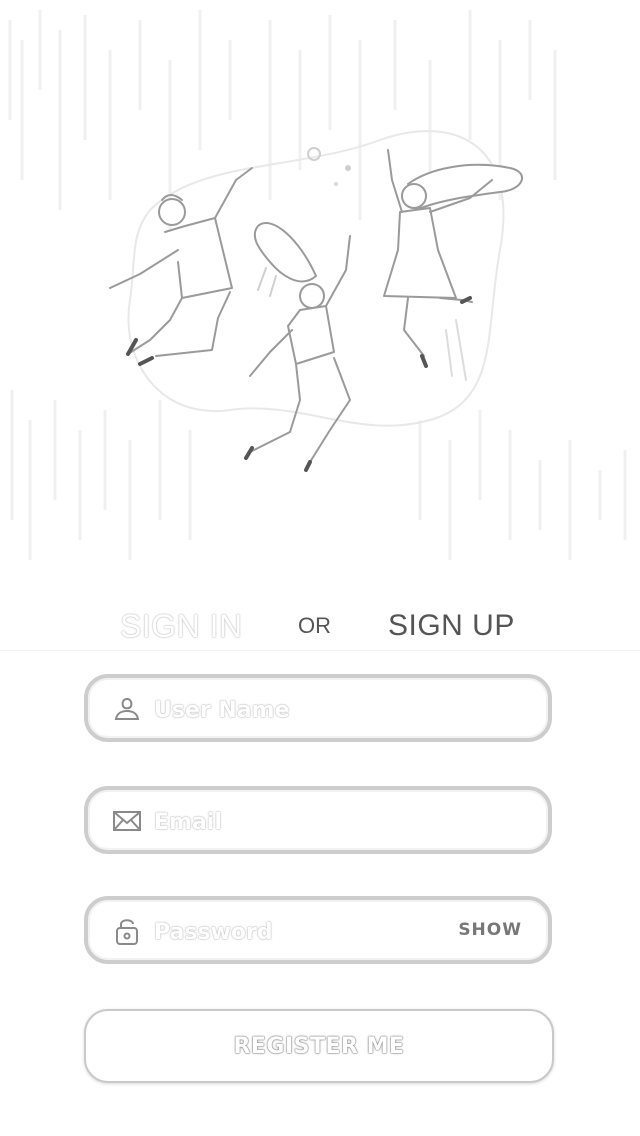 The image size is (640, 1136). What do you see at coordinates (314, 625) in the screenshot?
I see `or-separator: OR` at bounding box center [314, 625].